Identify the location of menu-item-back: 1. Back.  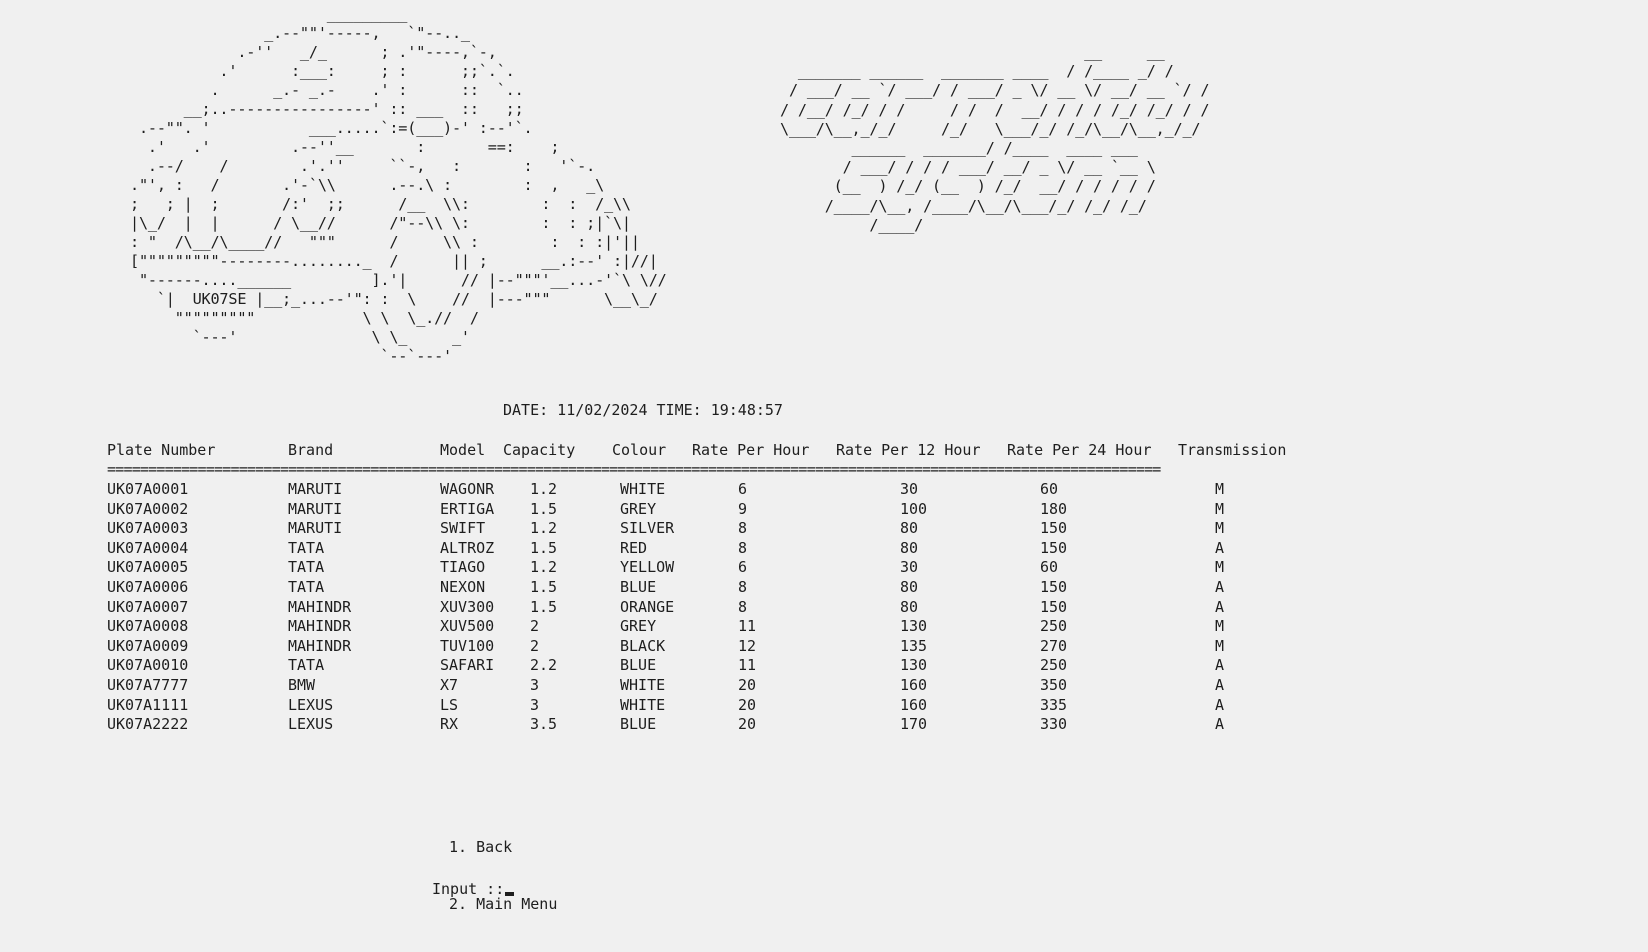
(503, 847).